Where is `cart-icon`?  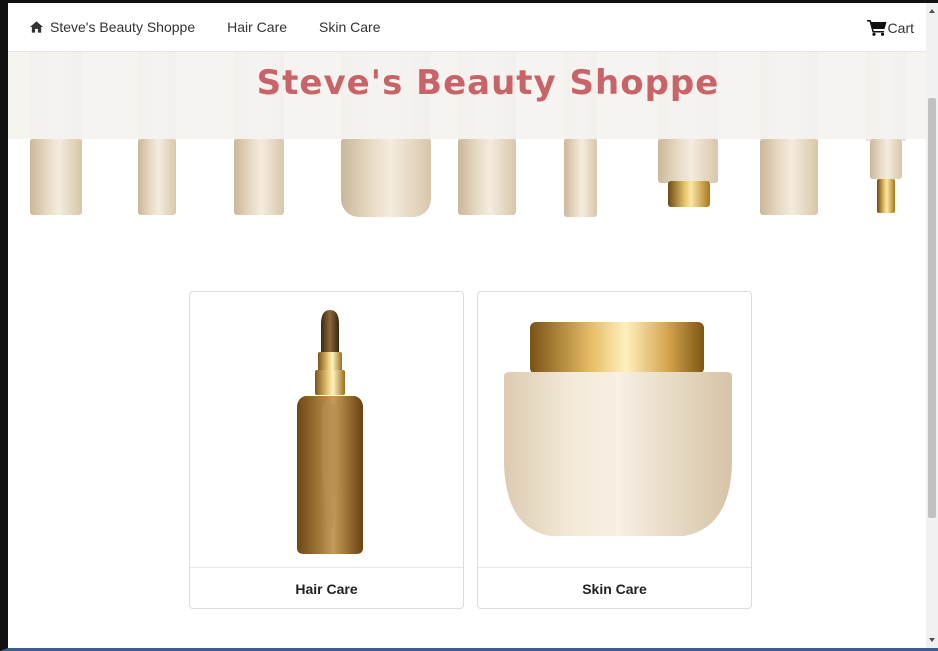
cart-icon is located at coordinates (876, 28).